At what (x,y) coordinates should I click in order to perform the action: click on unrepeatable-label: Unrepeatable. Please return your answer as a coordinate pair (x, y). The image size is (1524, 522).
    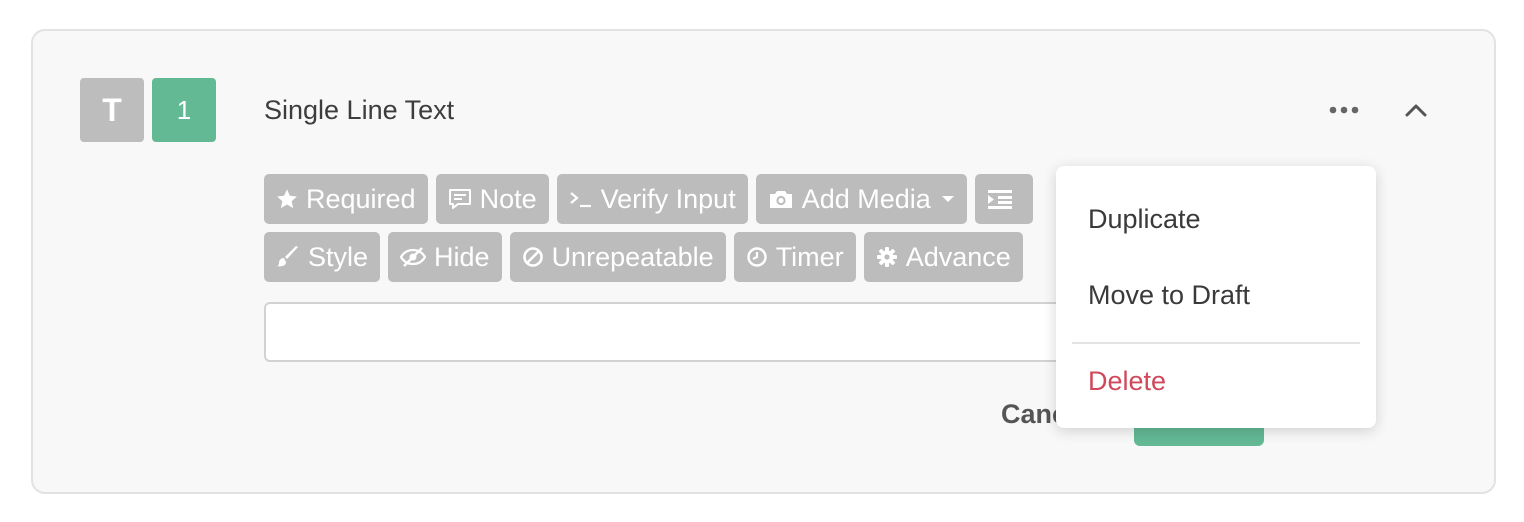
    Looking at the image, I should click on (632, 256).